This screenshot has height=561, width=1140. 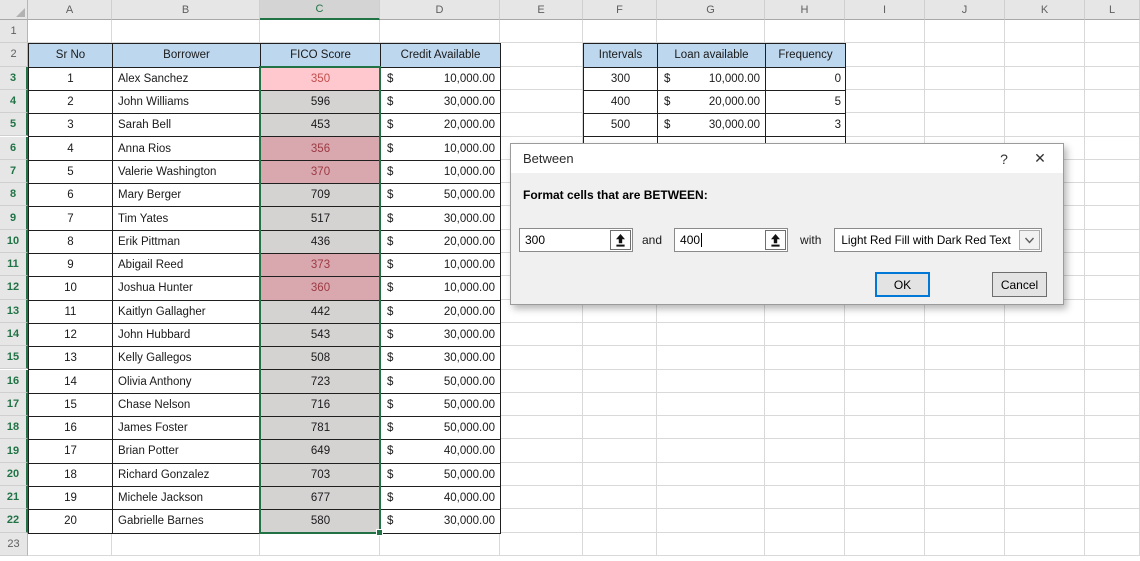 What do you see at coordinates (187, 172) in the screenshot?
I see `borrower-cell: Valerie Washington` at bounding box center [187, 172].